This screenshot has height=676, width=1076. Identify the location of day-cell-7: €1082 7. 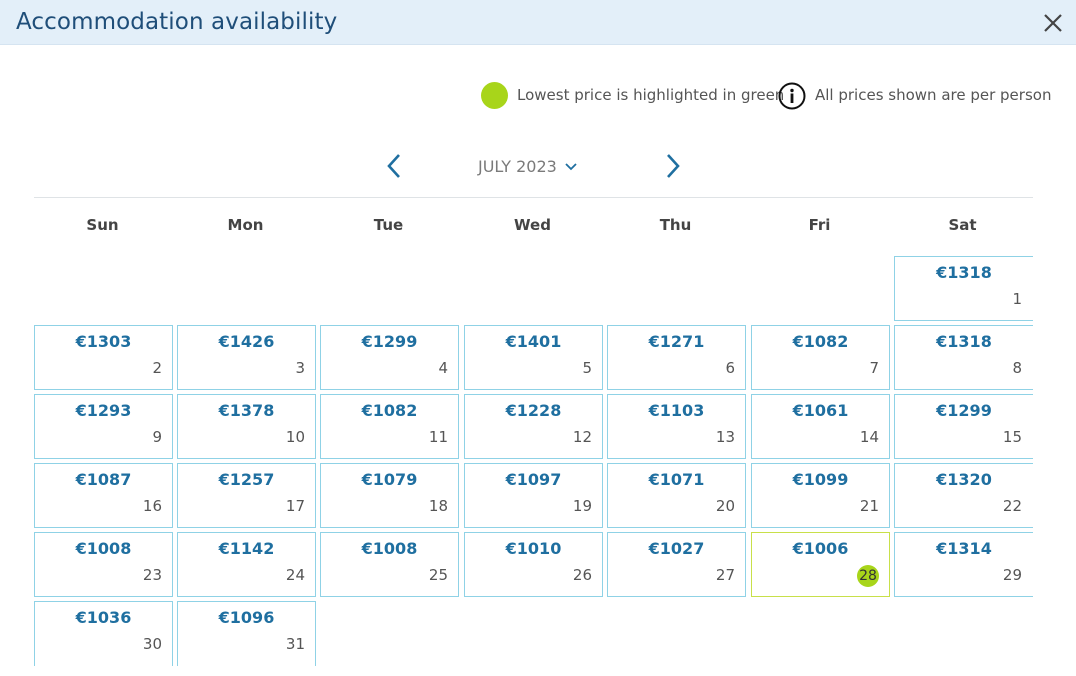
(820, 357).